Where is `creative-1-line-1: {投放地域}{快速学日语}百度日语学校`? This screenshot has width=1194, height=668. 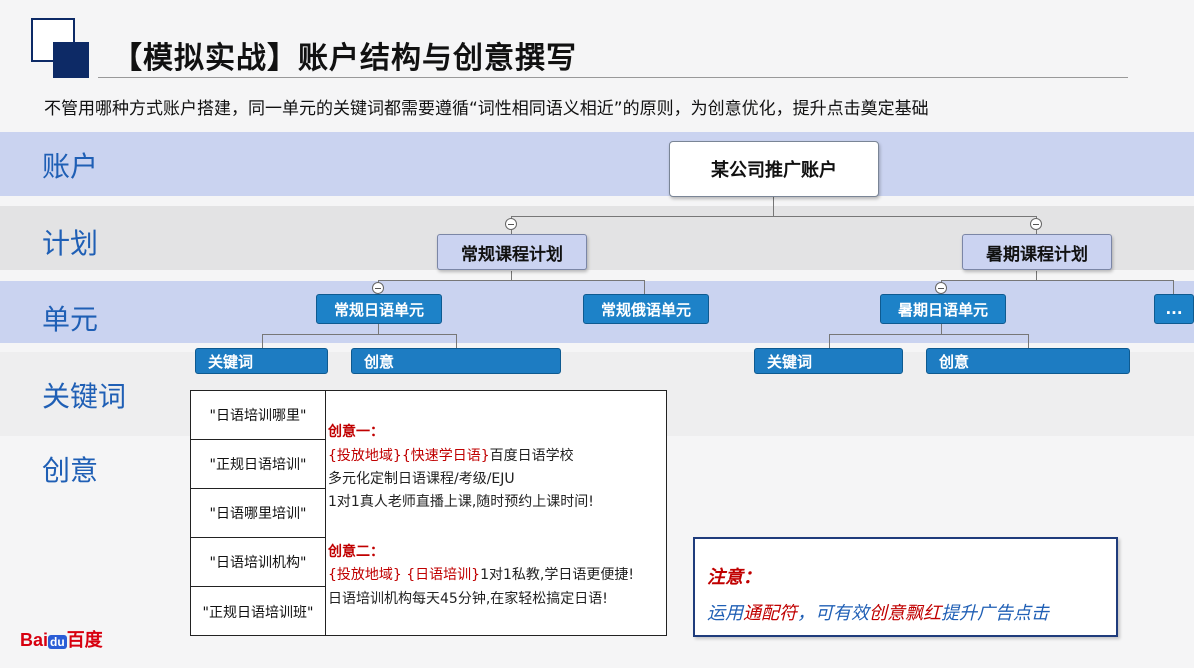 creative-1-line-1: {投放地域}{快速学日语}百度日语学校 is located at coordinates (451, 455).